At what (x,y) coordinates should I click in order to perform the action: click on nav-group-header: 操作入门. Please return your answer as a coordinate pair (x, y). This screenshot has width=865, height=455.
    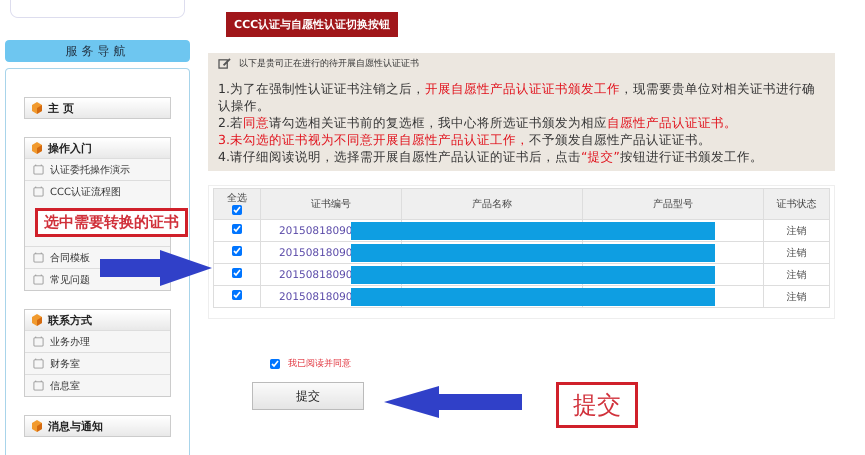
    Looking at the image, I should click on (97, 148).